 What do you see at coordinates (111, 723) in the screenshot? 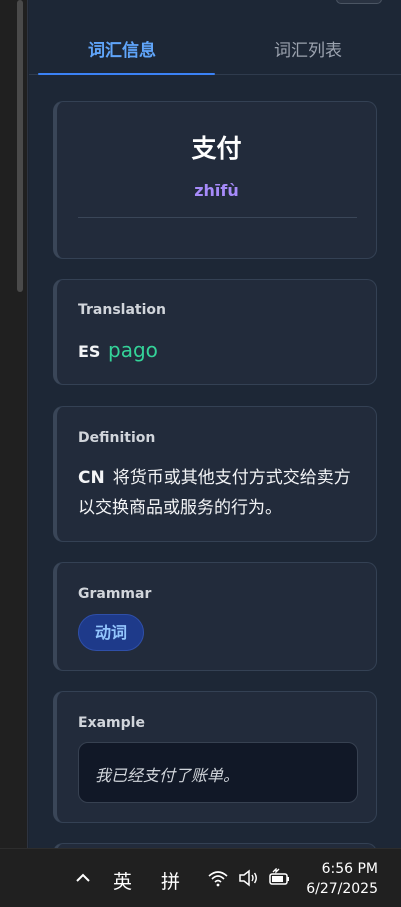
I see `example-label: Example` at bounding box center [111, 723].